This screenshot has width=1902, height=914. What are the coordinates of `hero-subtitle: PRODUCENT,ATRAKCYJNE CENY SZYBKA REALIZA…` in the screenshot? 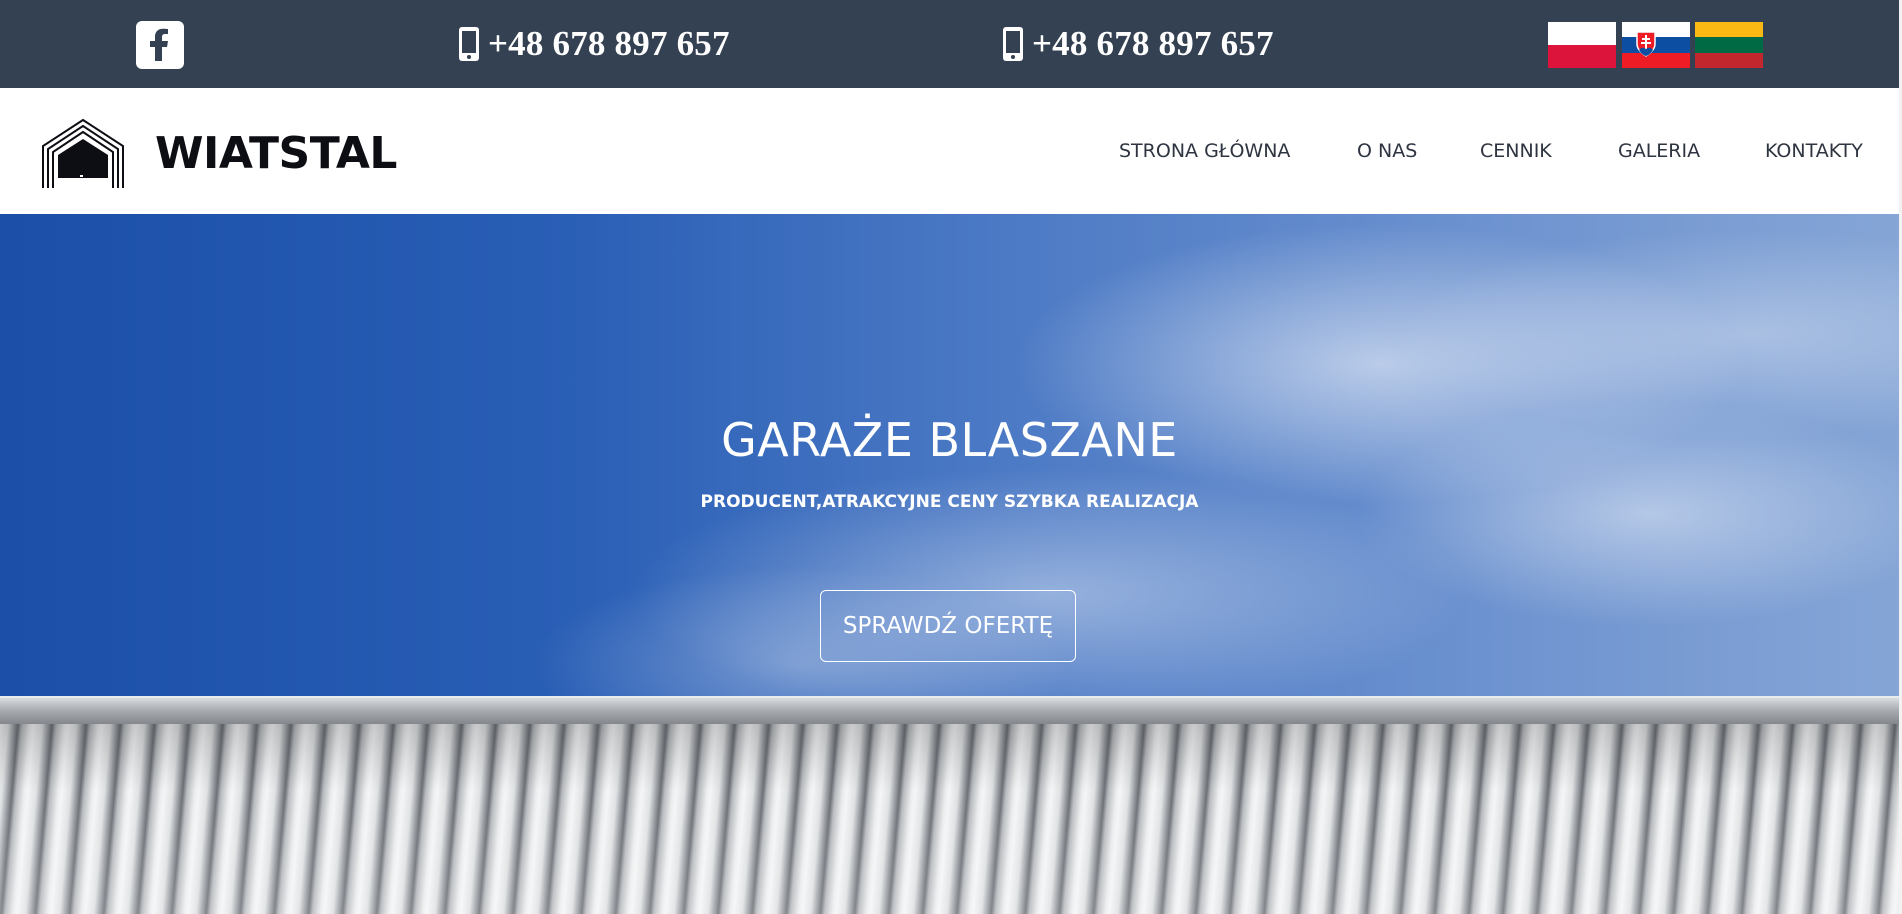 It's located at (949, 502).